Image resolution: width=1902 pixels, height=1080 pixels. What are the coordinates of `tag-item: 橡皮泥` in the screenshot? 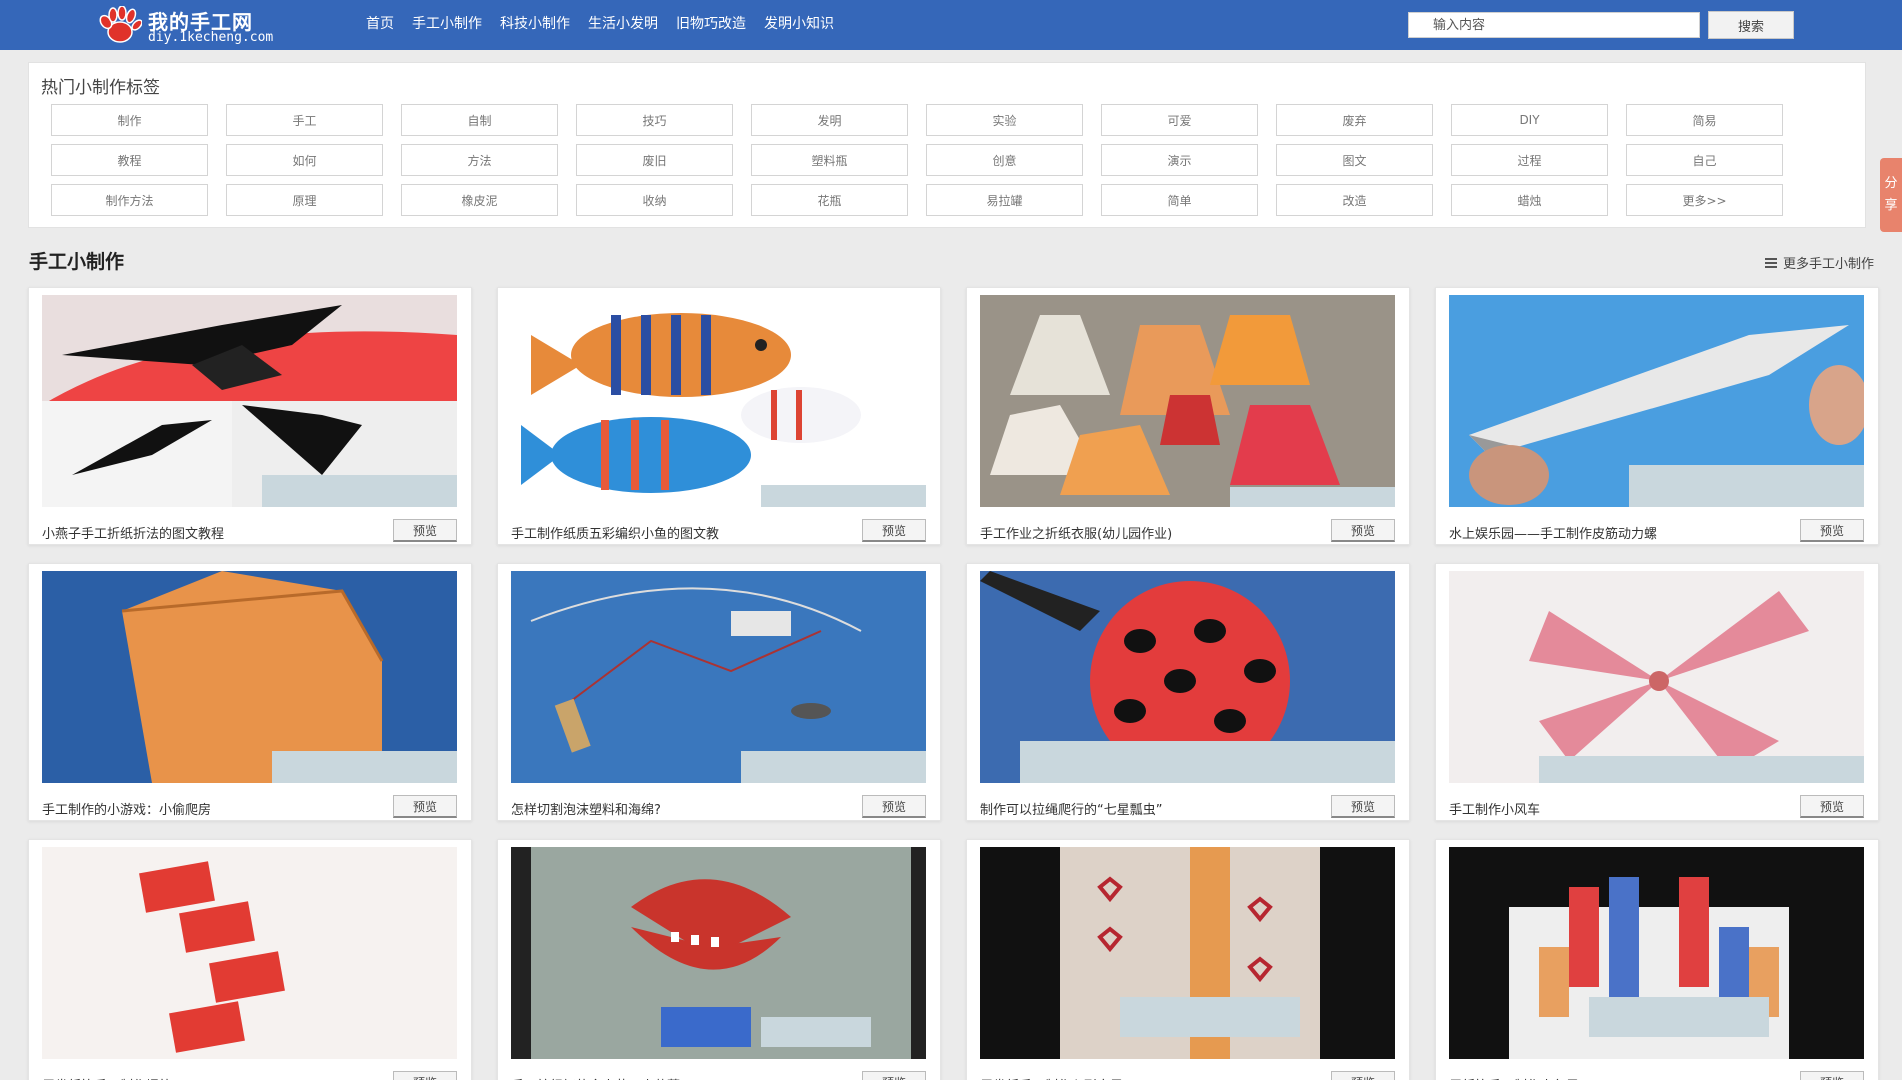 It's located at (479, 200).